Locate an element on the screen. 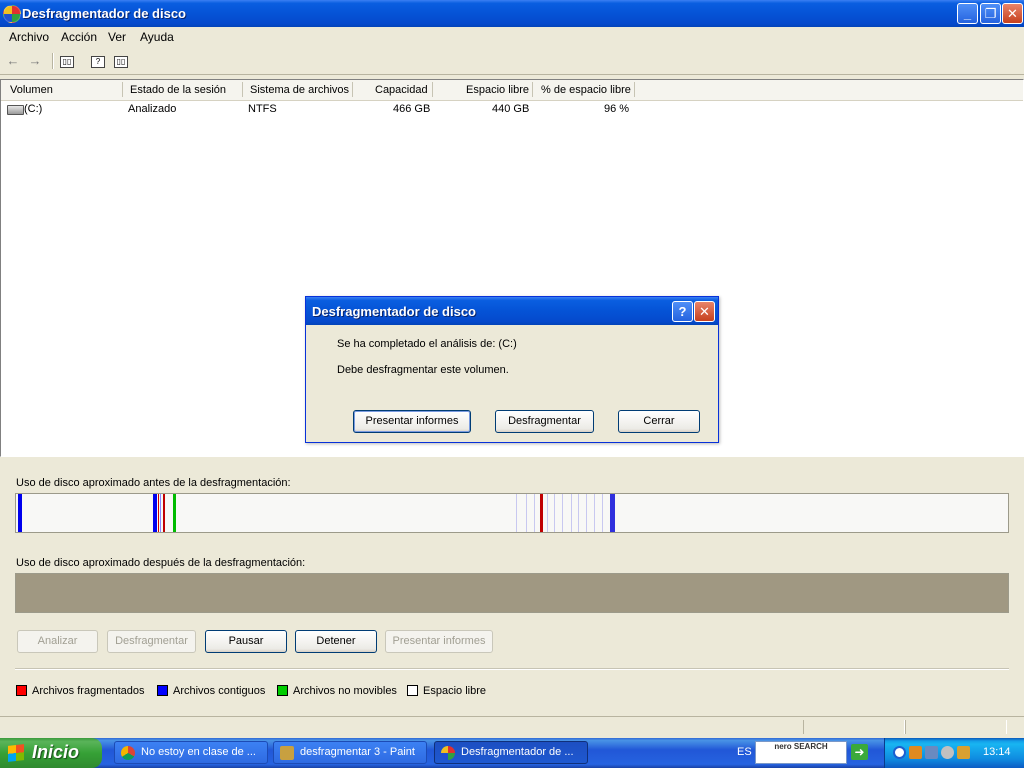 This screenshot has height=768, width=1024. back-arrow-icon: ← is located at coordinates (13, 61).